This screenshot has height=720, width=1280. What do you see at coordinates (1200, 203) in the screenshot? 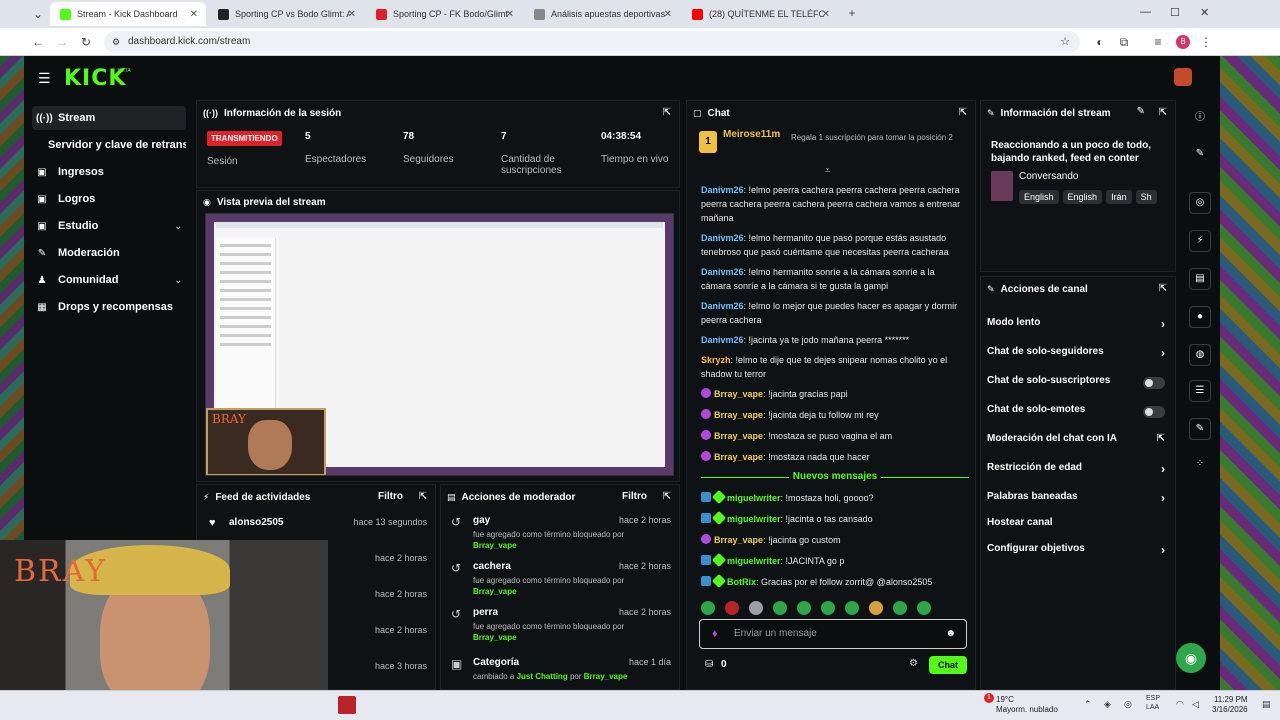
I see `camera-icon: ◎` at bounding box center [1200, 203].